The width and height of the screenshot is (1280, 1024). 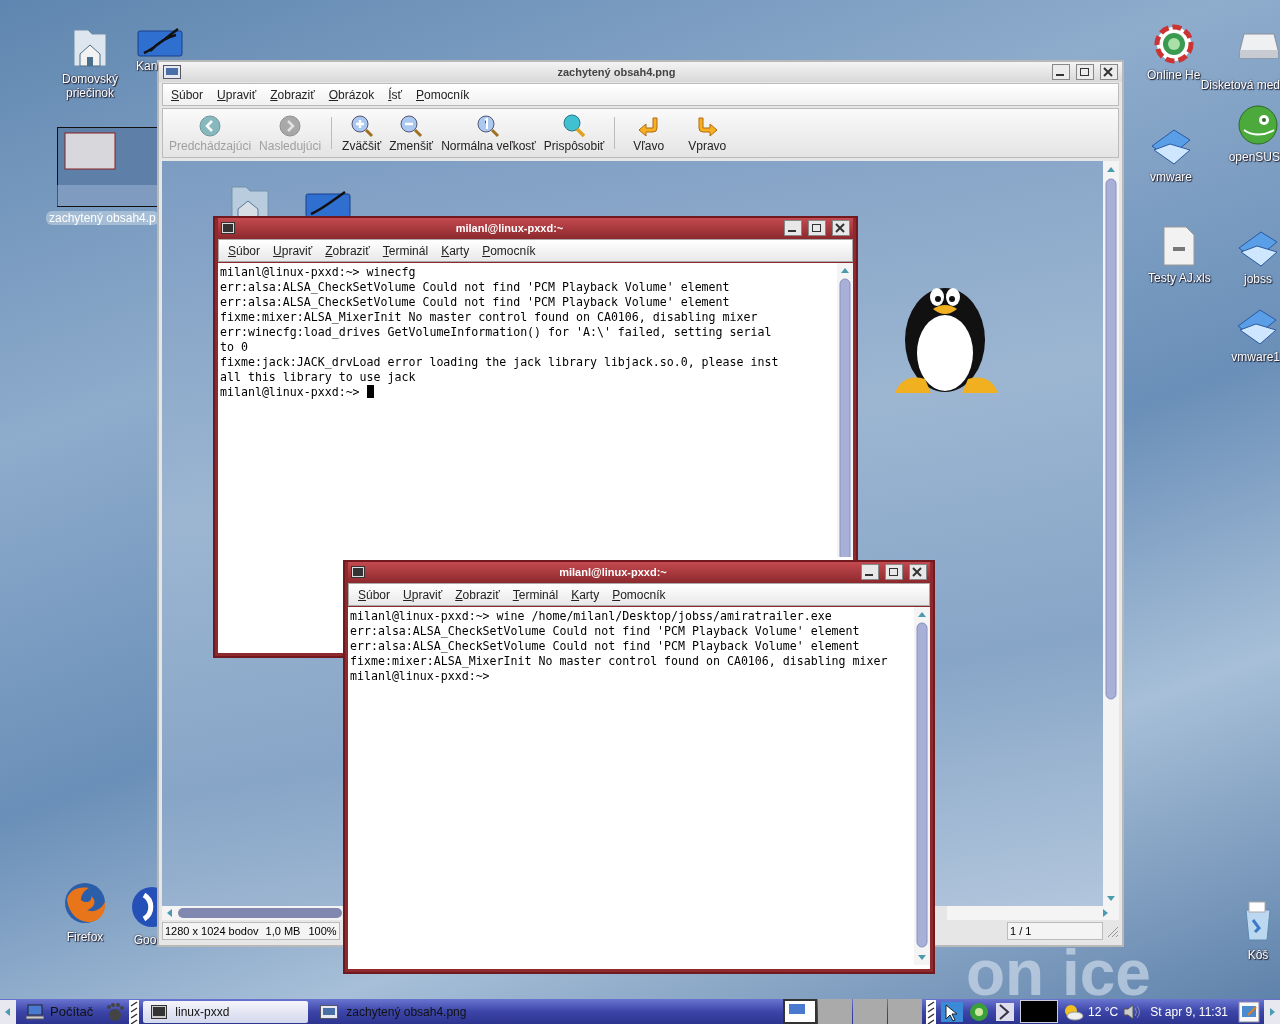 I want to click on status-text: 1280 x 1024 bodov, so click(x=213, y=931).